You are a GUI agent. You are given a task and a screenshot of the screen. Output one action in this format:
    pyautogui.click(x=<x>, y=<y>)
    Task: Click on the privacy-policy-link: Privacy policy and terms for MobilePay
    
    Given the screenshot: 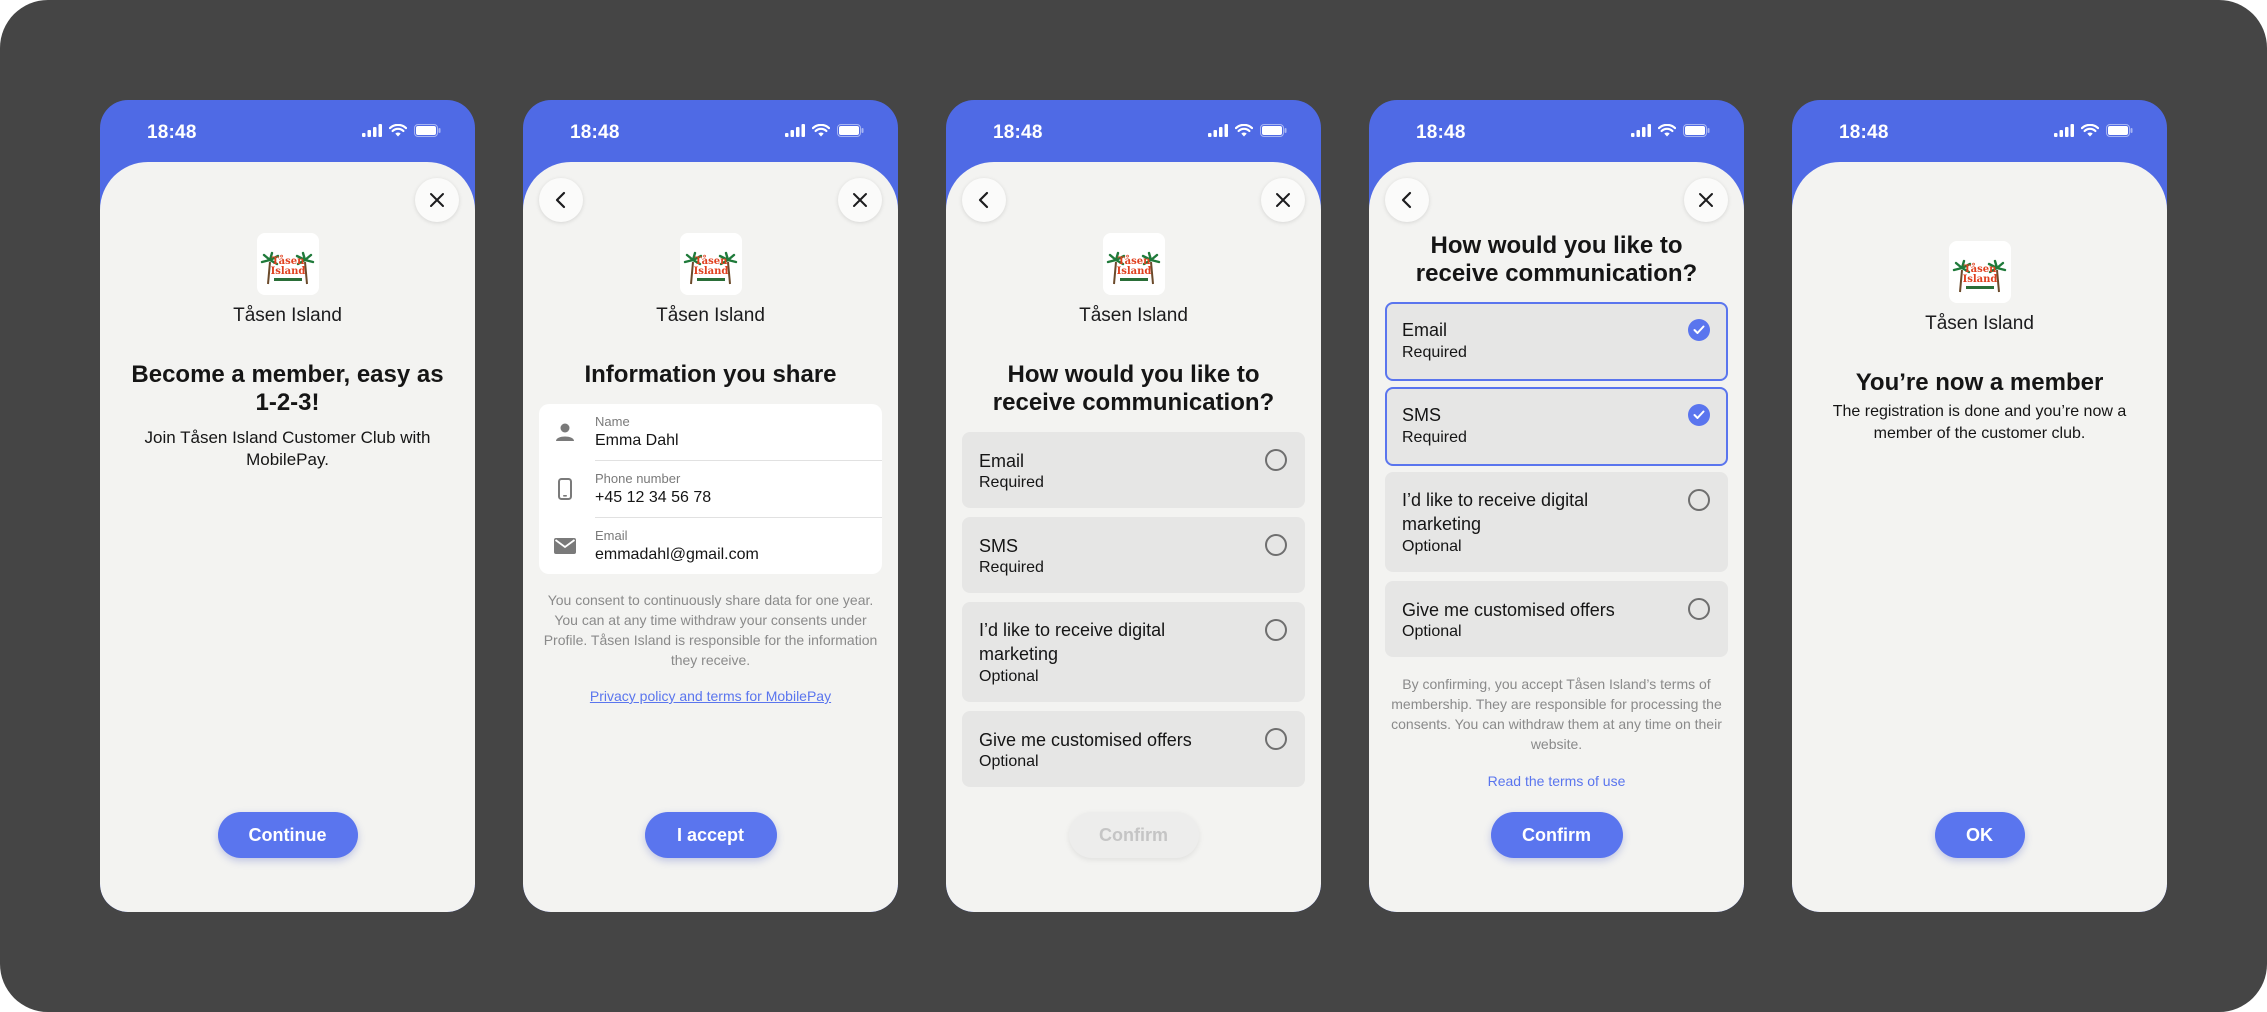 What is the action you would take?
    pyautogui.click(x=710, y=696)
    